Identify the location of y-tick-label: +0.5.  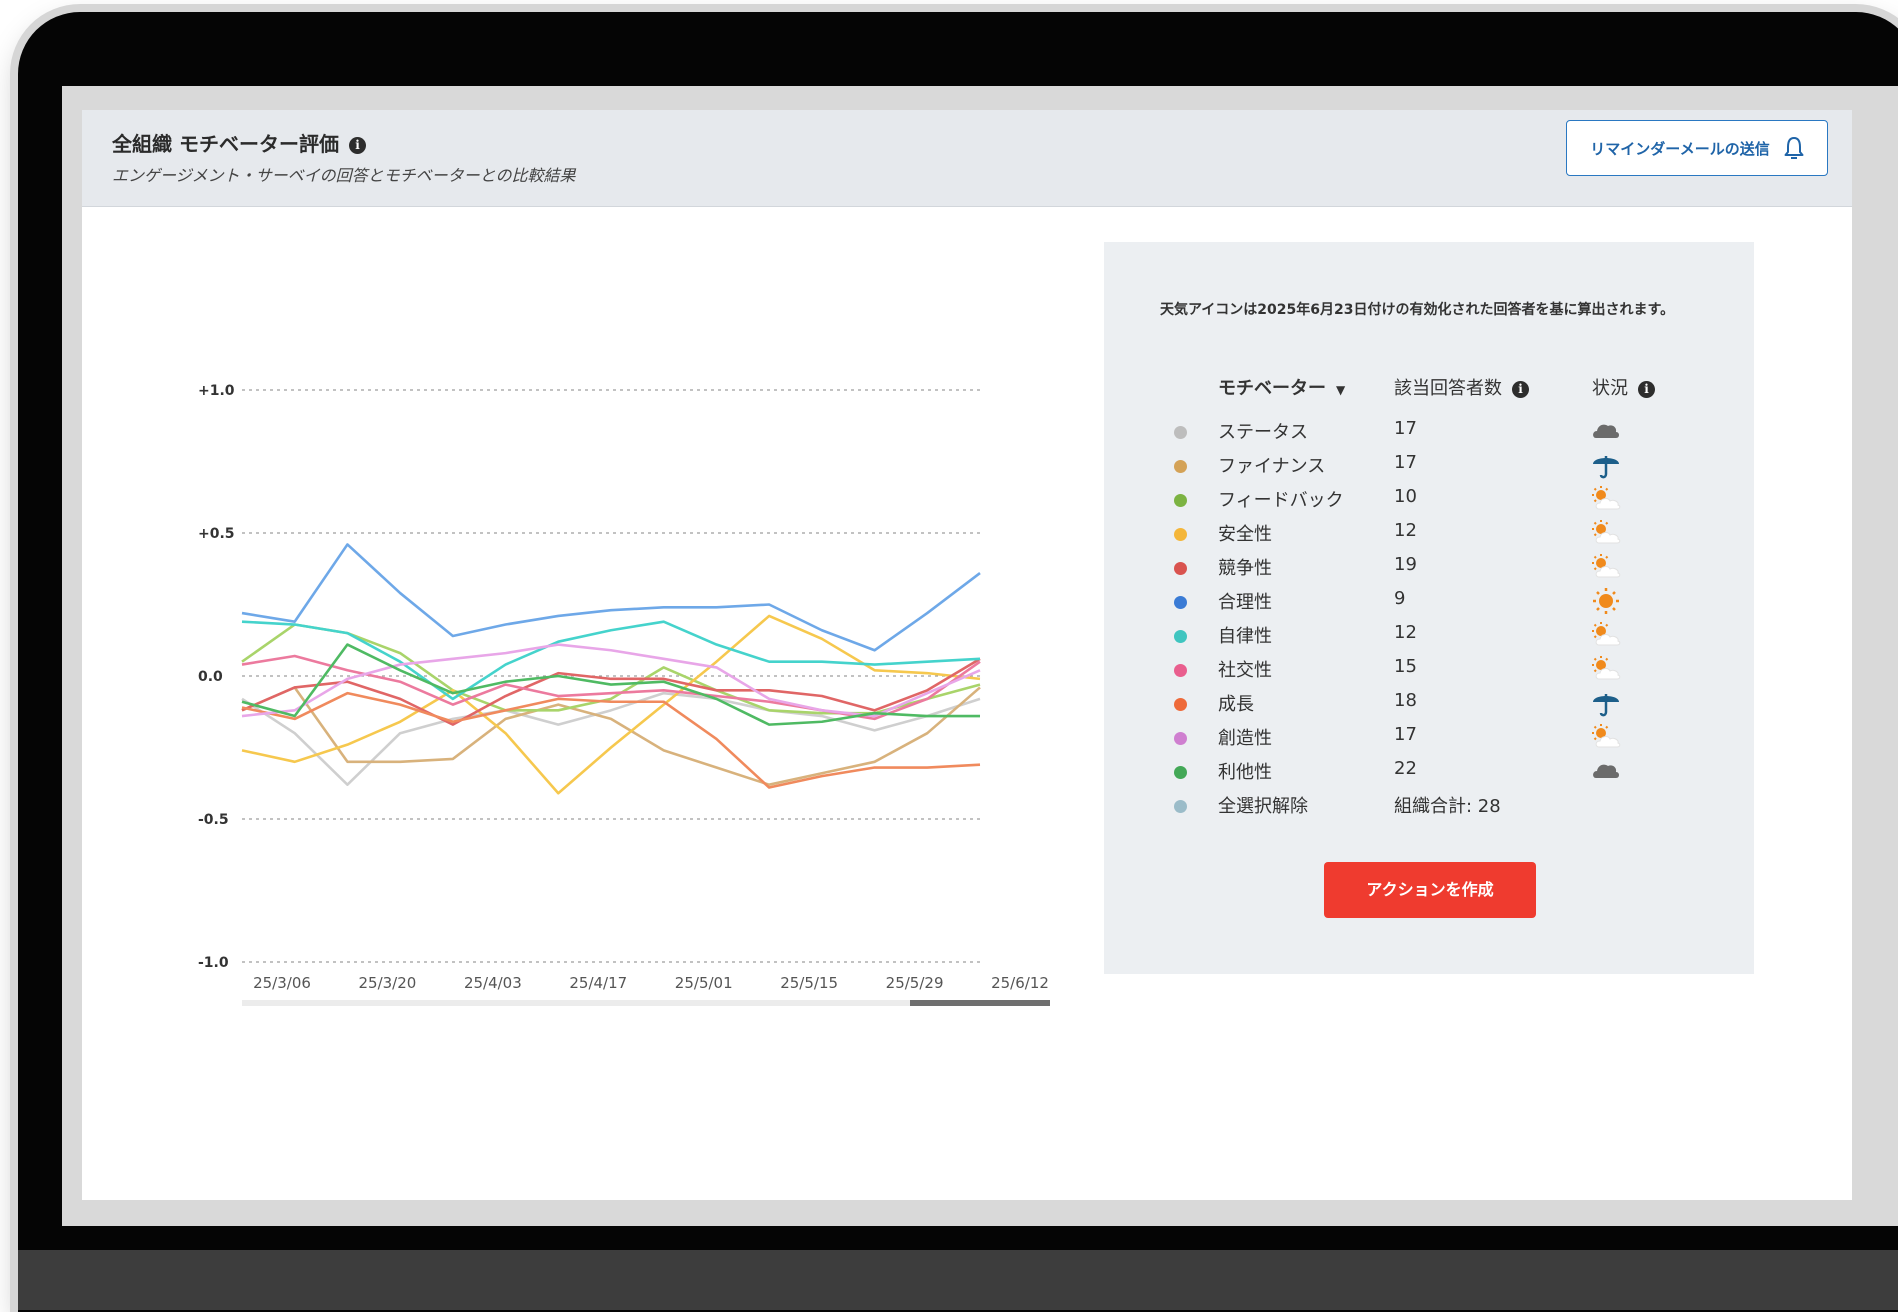
(216, 534).